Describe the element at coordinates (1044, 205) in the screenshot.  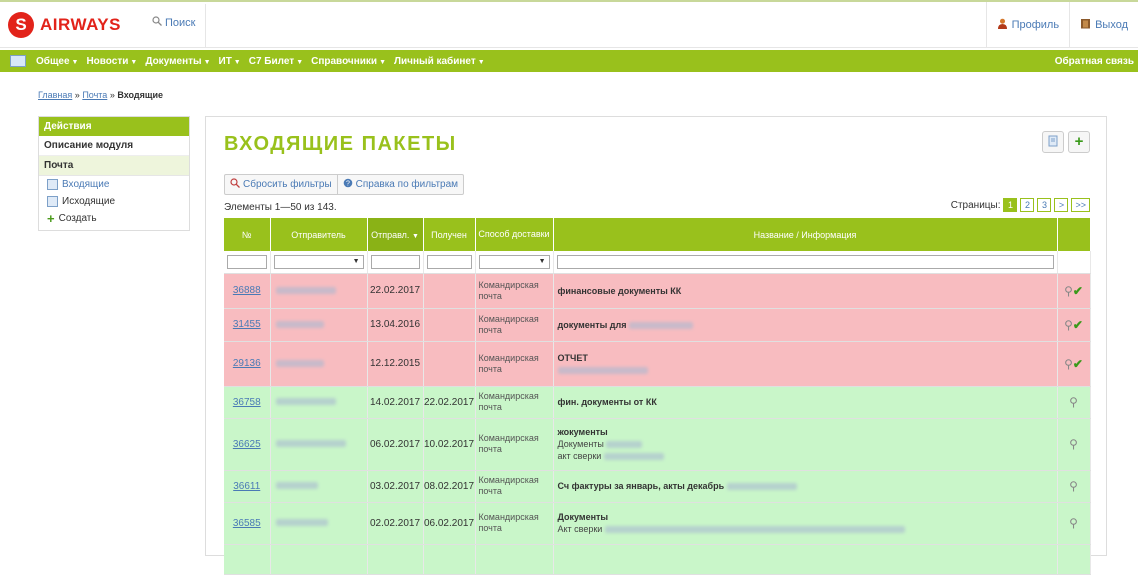
I see `page-3: 3` at that location.